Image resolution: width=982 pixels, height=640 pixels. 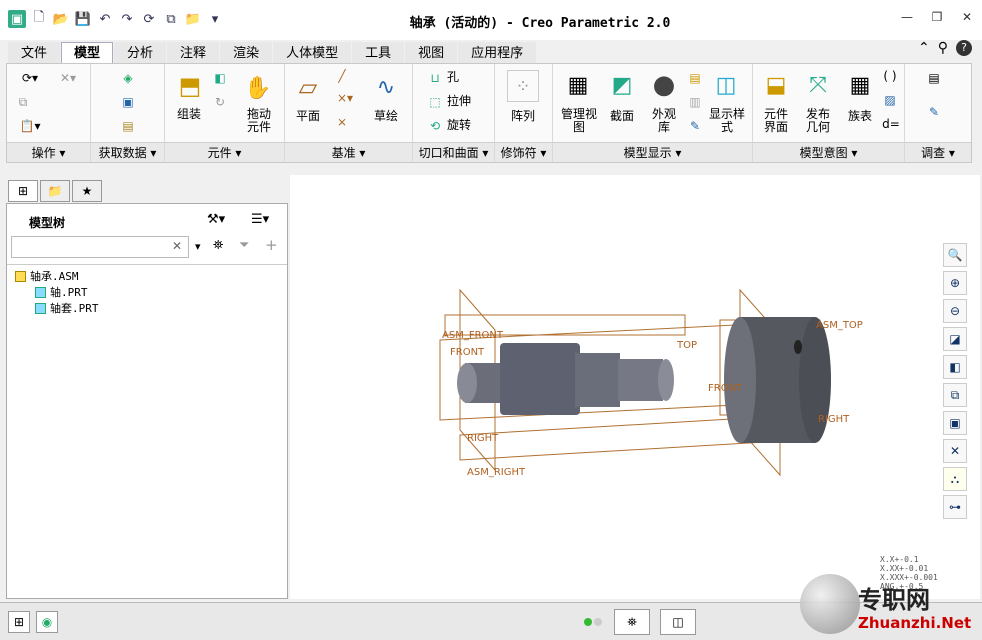 I want to click on d-equals-button: d=, so click(x=891, y=124).